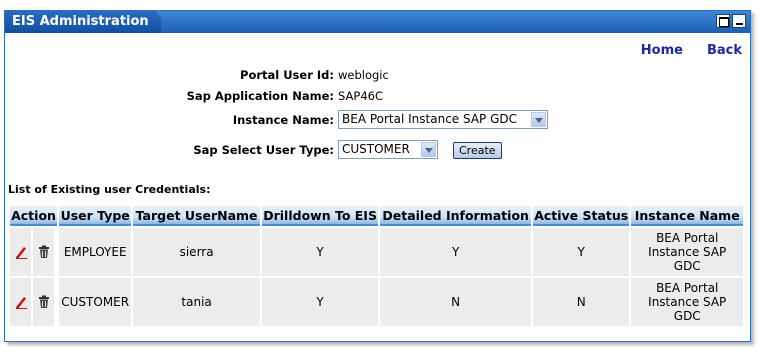 The height and width of the screenshot is (357, 763). What do you see at coordinates (581, 216) in the screenshot?
I see `col-active-status: Active Status` at bounding box center [581, 216].